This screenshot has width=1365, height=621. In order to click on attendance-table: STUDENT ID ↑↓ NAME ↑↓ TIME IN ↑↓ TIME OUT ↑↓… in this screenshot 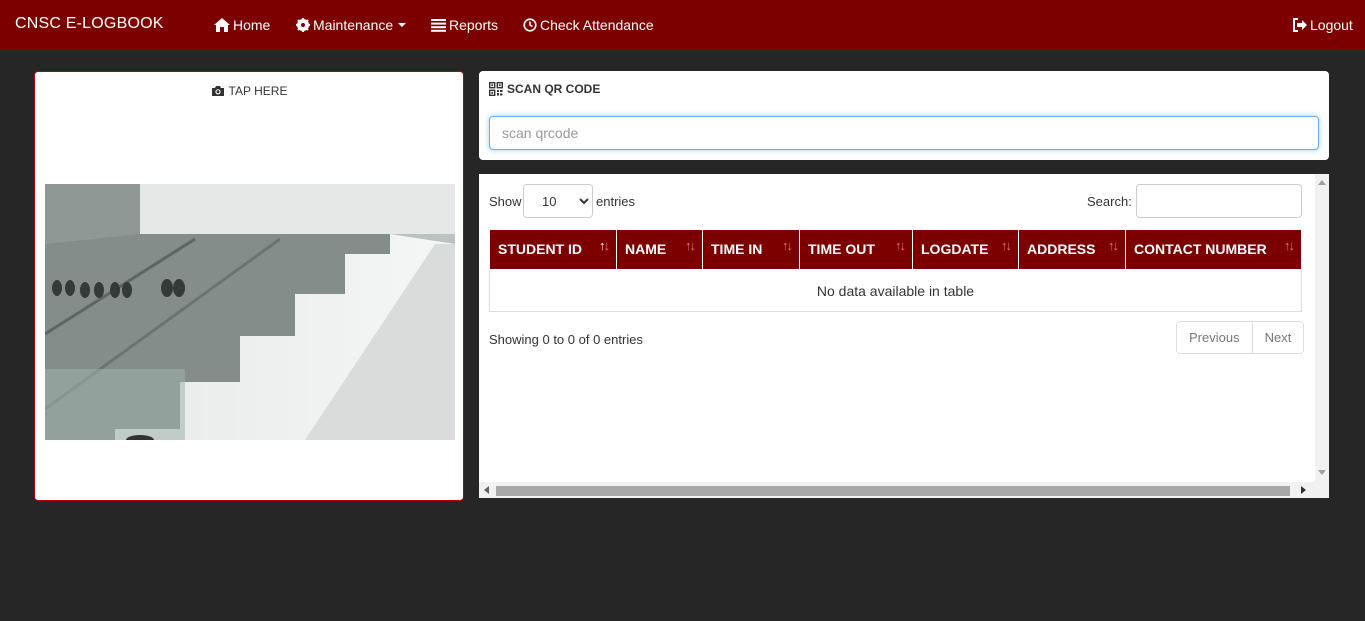, I will do `click(895, 270)`.